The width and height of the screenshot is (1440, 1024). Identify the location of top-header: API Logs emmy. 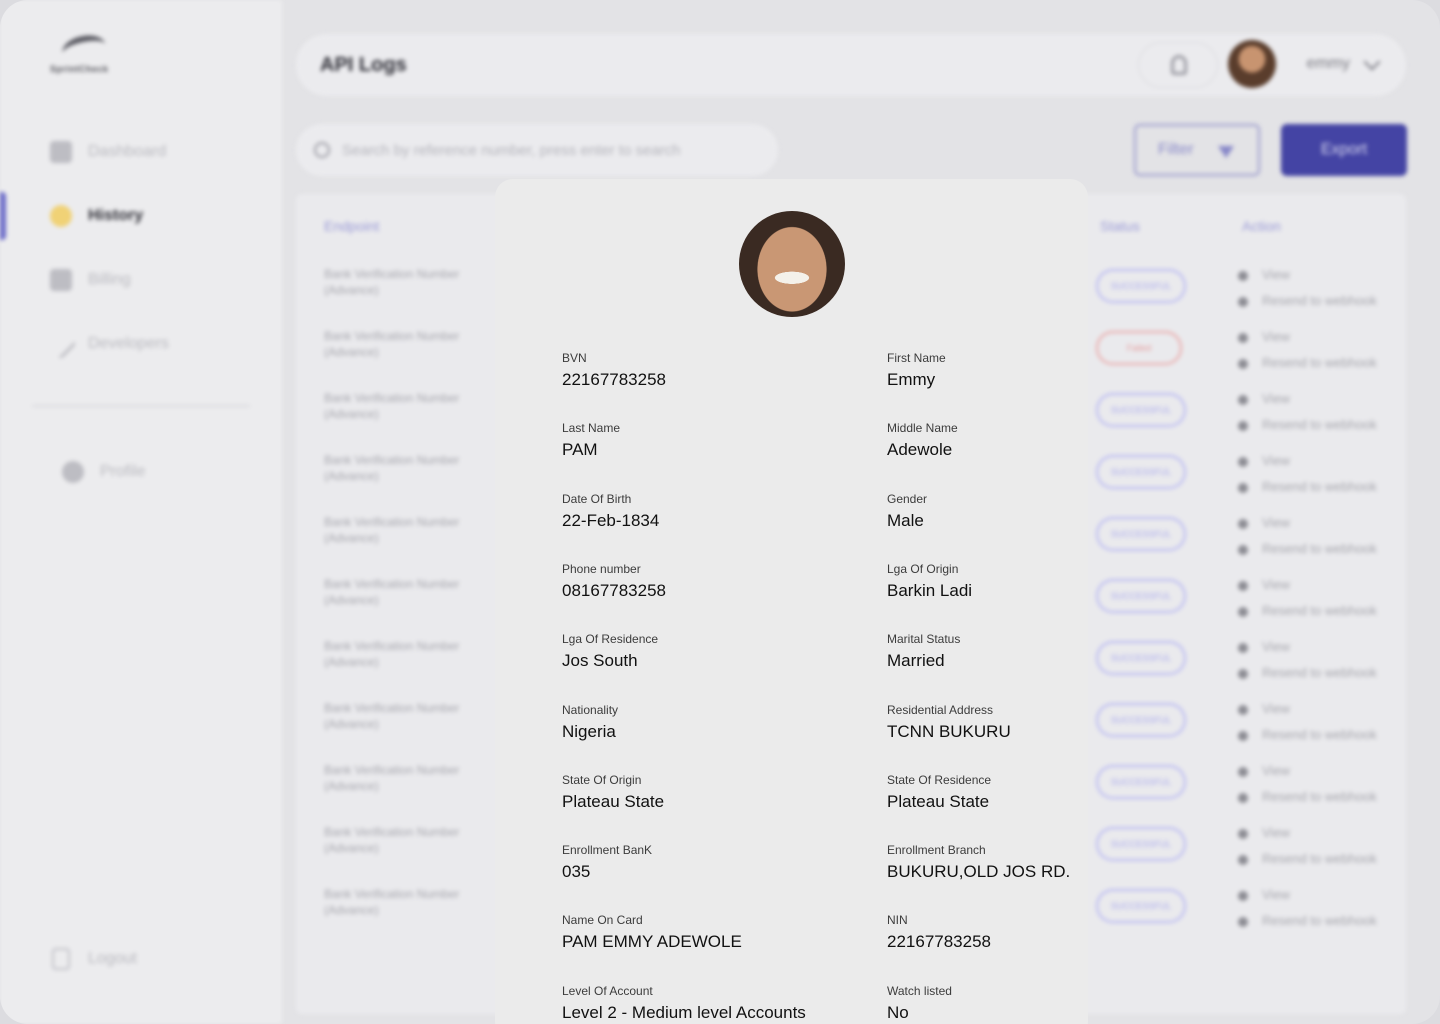
(851, 65).